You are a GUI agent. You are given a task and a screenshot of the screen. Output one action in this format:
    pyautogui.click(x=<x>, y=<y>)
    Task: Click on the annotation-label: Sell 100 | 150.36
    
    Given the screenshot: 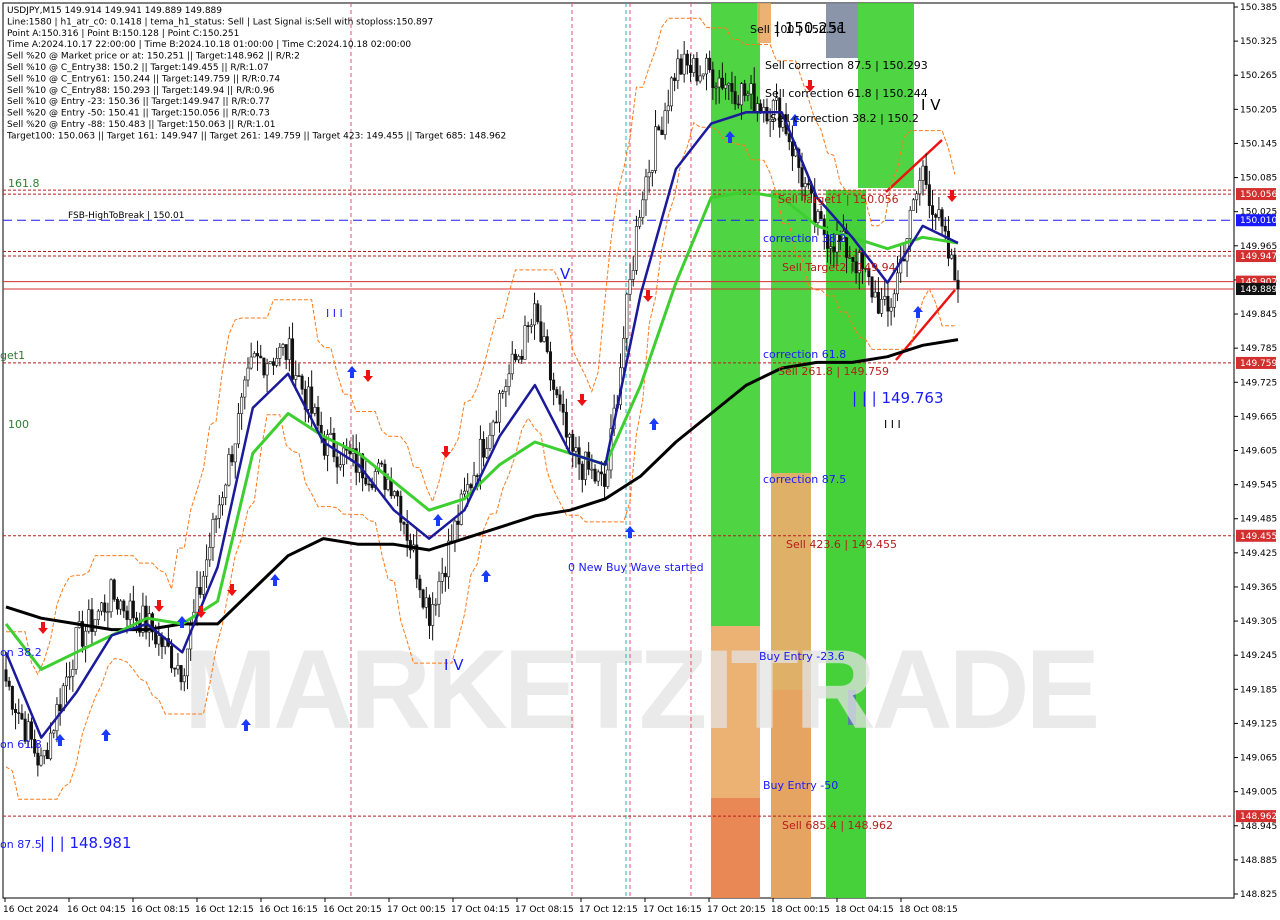 What is the action you would take?
    pyautogui.click(x=797, y=29)
    